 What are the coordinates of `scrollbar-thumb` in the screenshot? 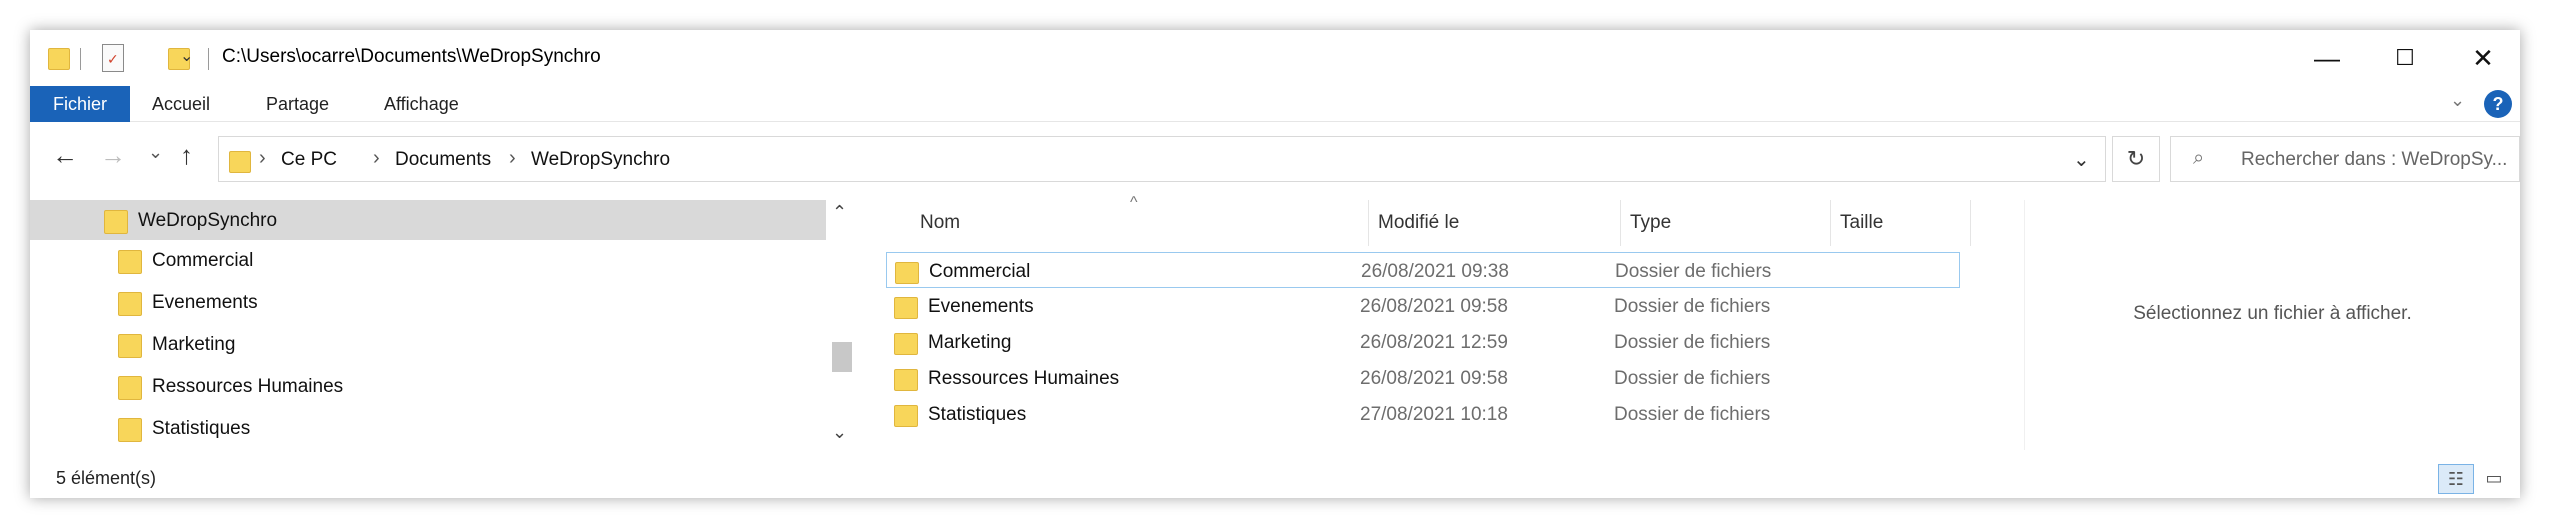 It's located at (842, 357).